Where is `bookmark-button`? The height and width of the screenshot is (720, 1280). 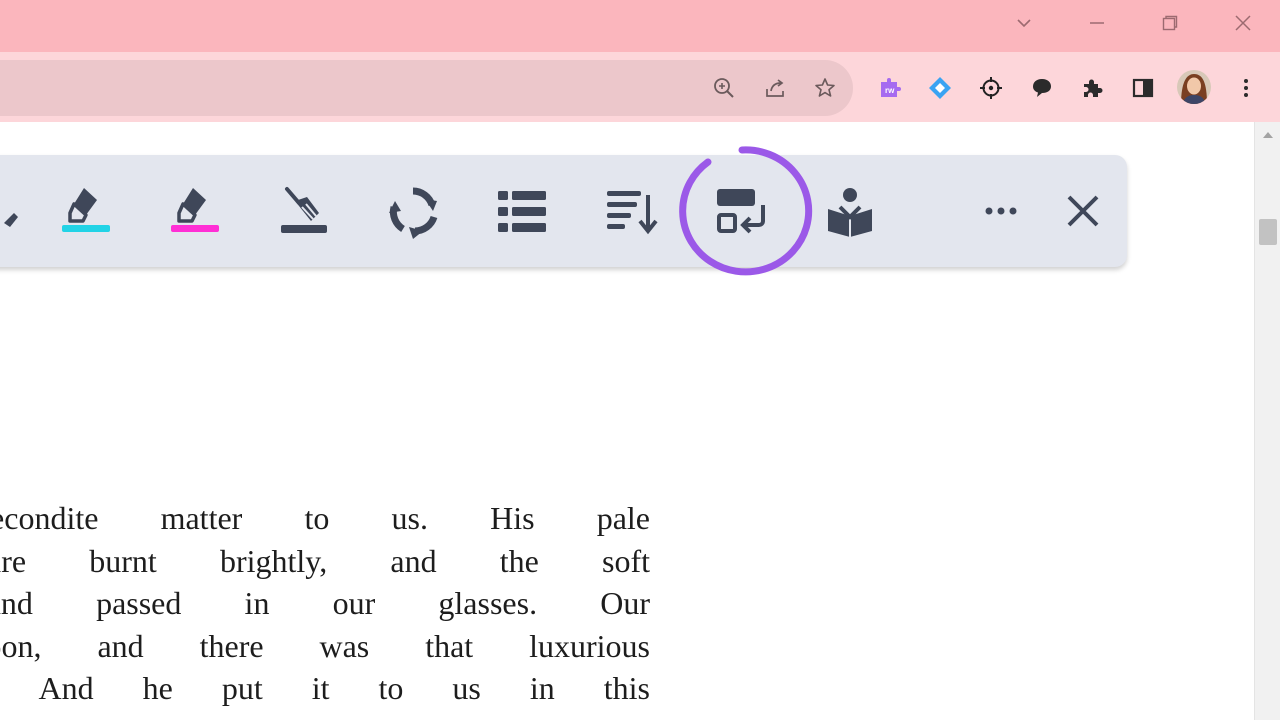
bookmark-button is located at coordinates (825, 88).